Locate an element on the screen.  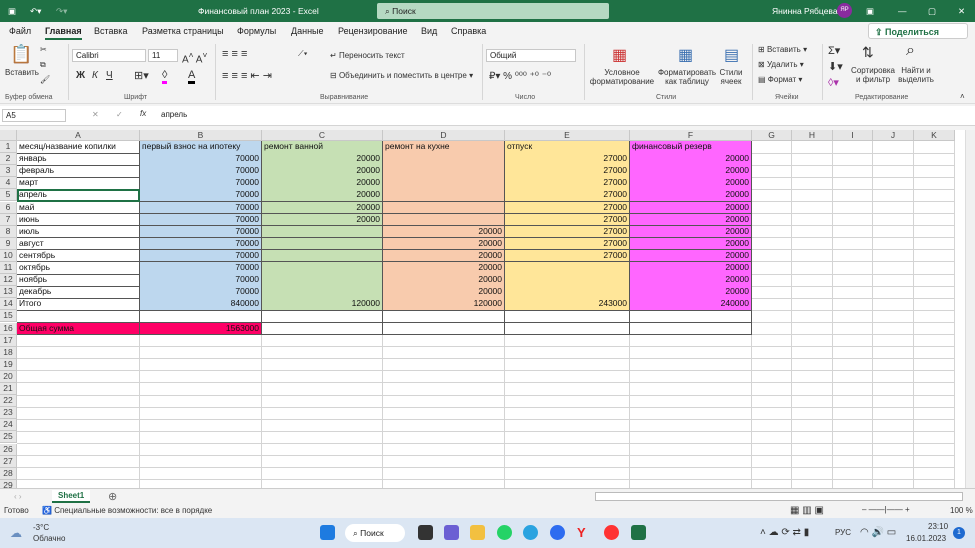
format-table-icon: ▦ is located at coordinates (685, 55).